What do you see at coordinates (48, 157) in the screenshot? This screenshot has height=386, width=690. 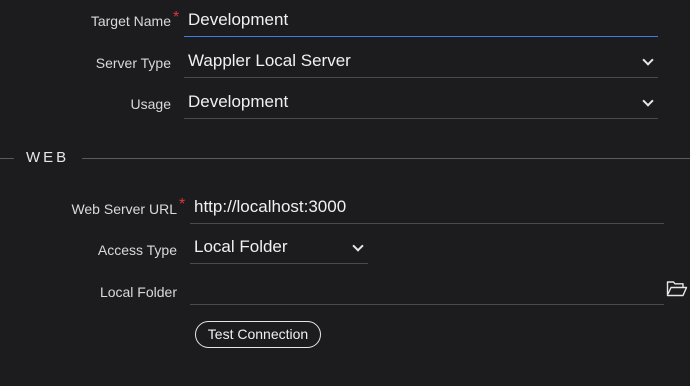 I see `section-title-web: WEB` at bounding box center [48, 157].